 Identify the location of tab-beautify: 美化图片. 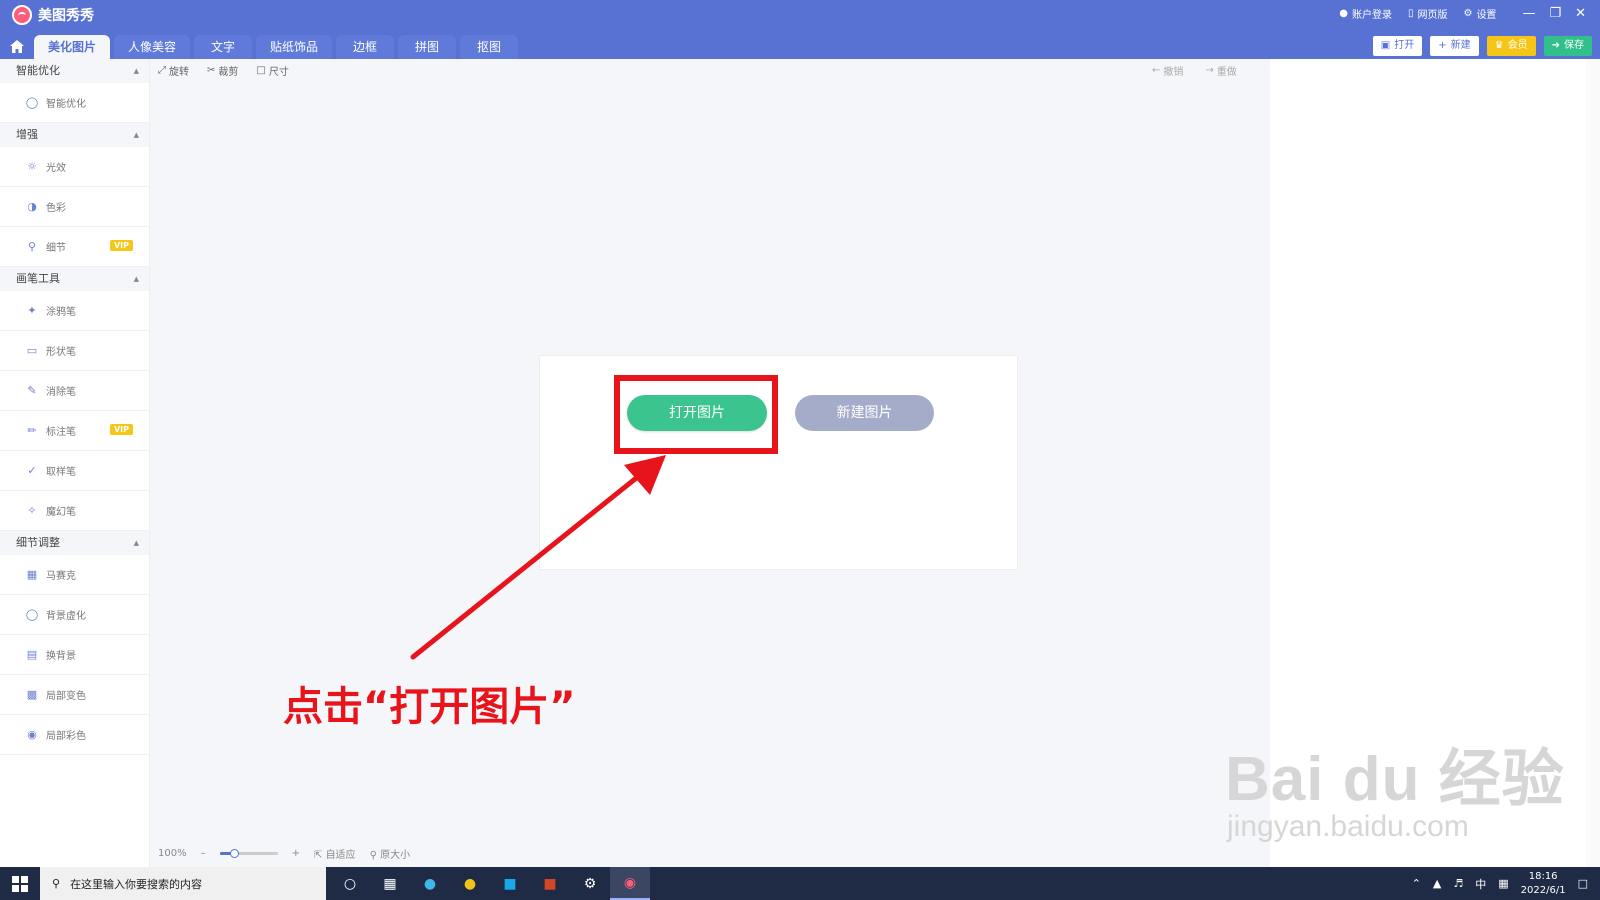
(72, 47).